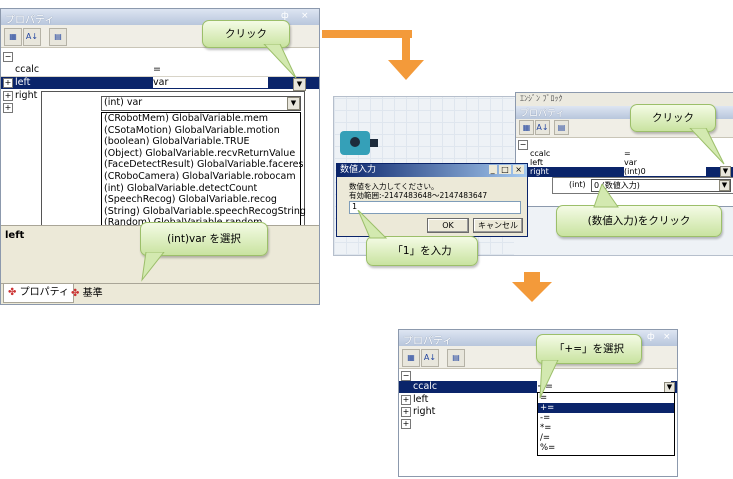  What do you see at coordinates (211, 82) in the screenshot?
I see `row-value: var` at bounding box center [211, 82].